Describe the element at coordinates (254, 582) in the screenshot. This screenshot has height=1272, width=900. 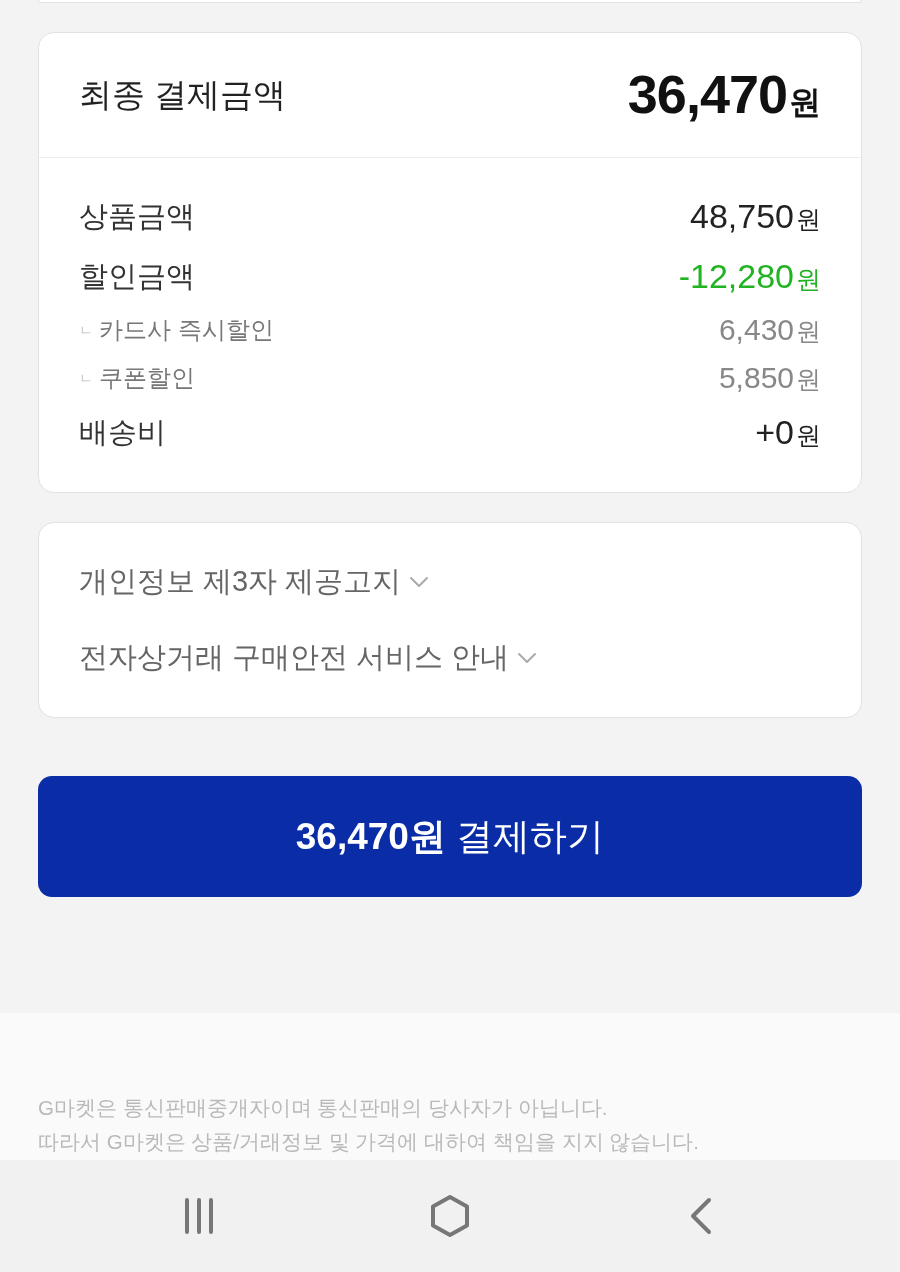
I see `notice-toggle: 개인정보 제3자 제공고지` at that location.